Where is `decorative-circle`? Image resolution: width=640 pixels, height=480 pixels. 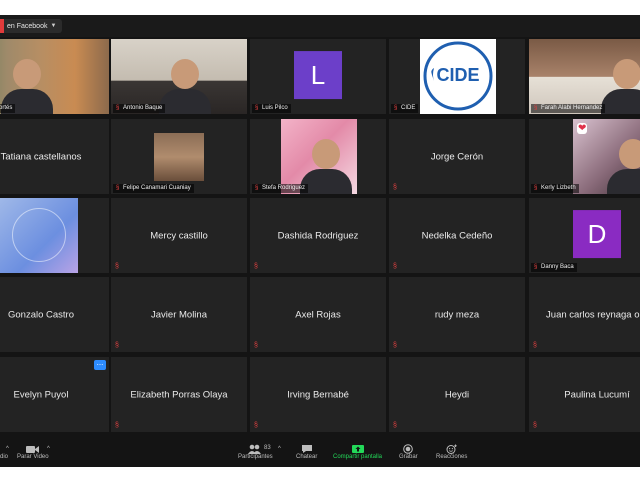 decorative-circle is located at coordinates (39, 235).